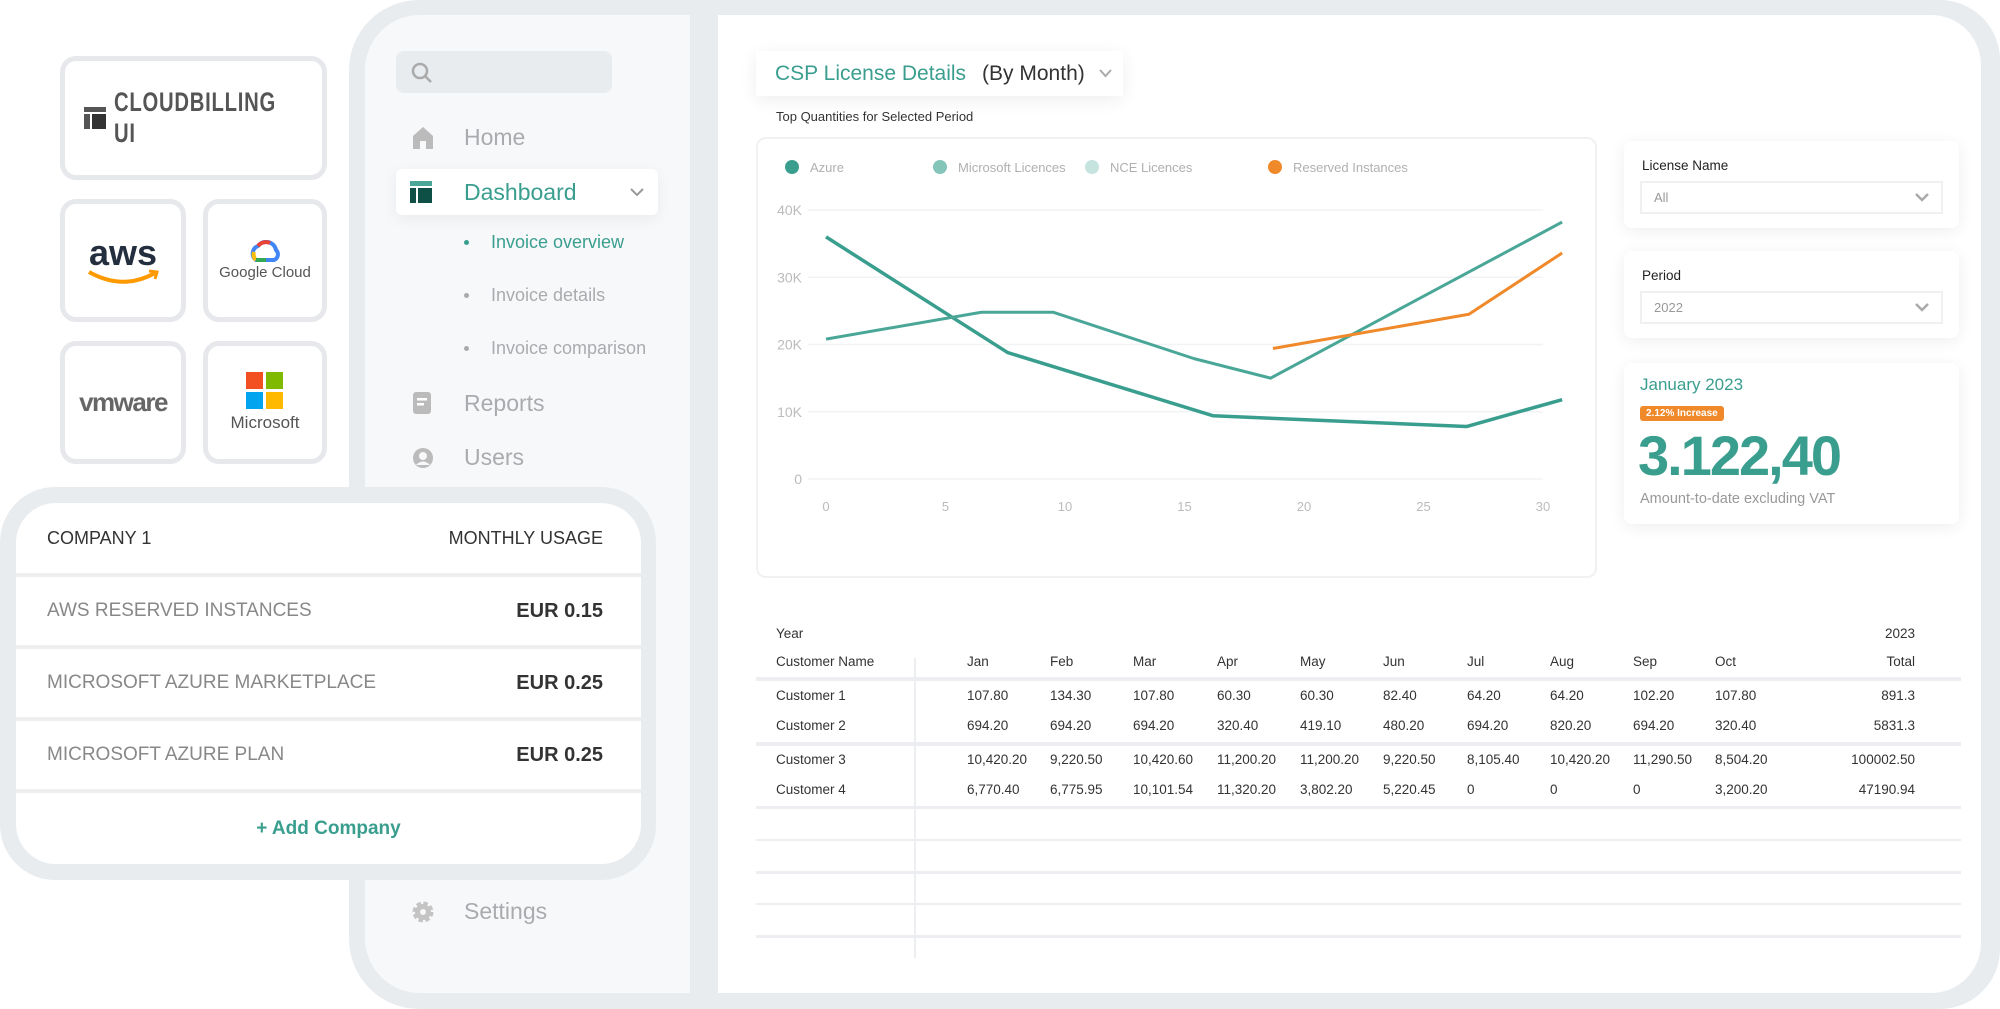  Describe the element at coordinates (1484, 695) in the screenshot. I see `table-cell: 64.20` at that location.